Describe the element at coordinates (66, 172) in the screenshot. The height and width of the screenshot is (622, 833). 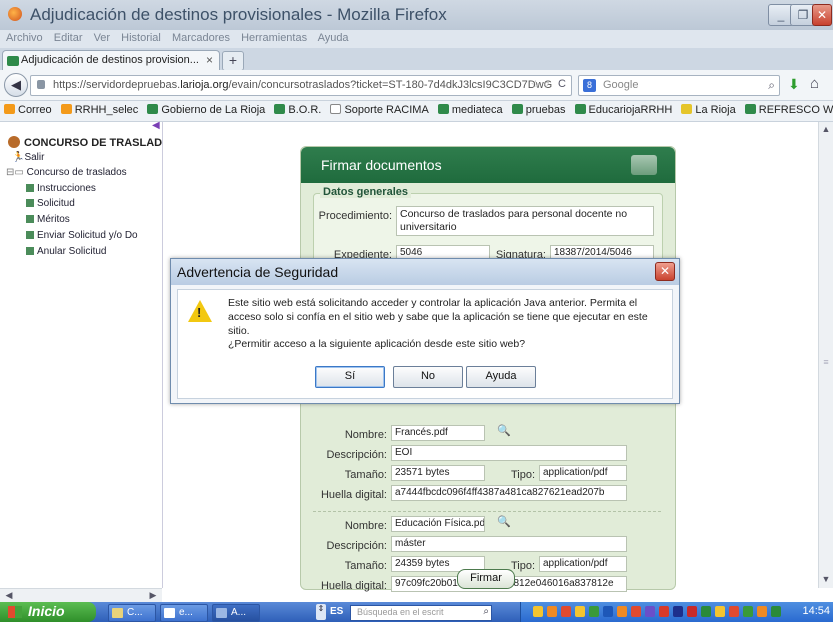
I see `sidebar-root: ⊟▭ Concurso de traslados` at that location.